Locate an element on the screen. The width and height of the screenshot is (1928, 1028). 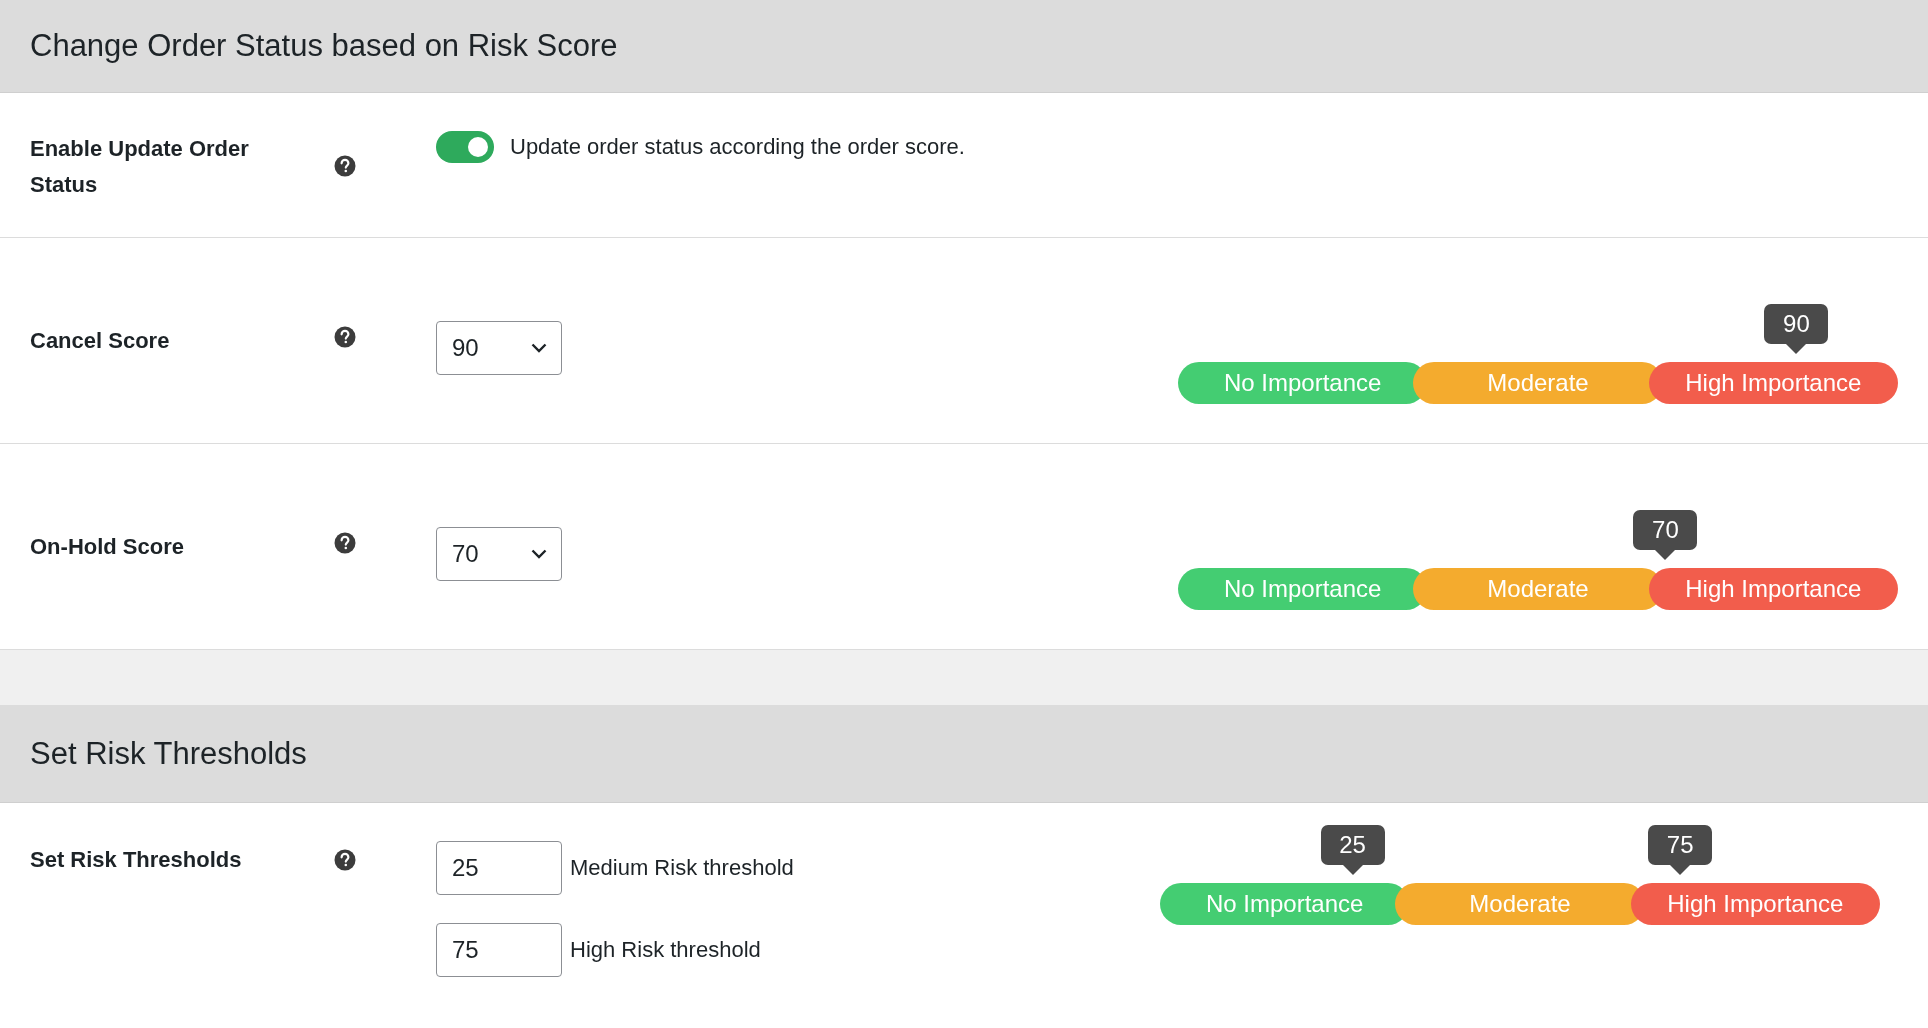
threshold-input: 75 is located at coordinates (499, 950).